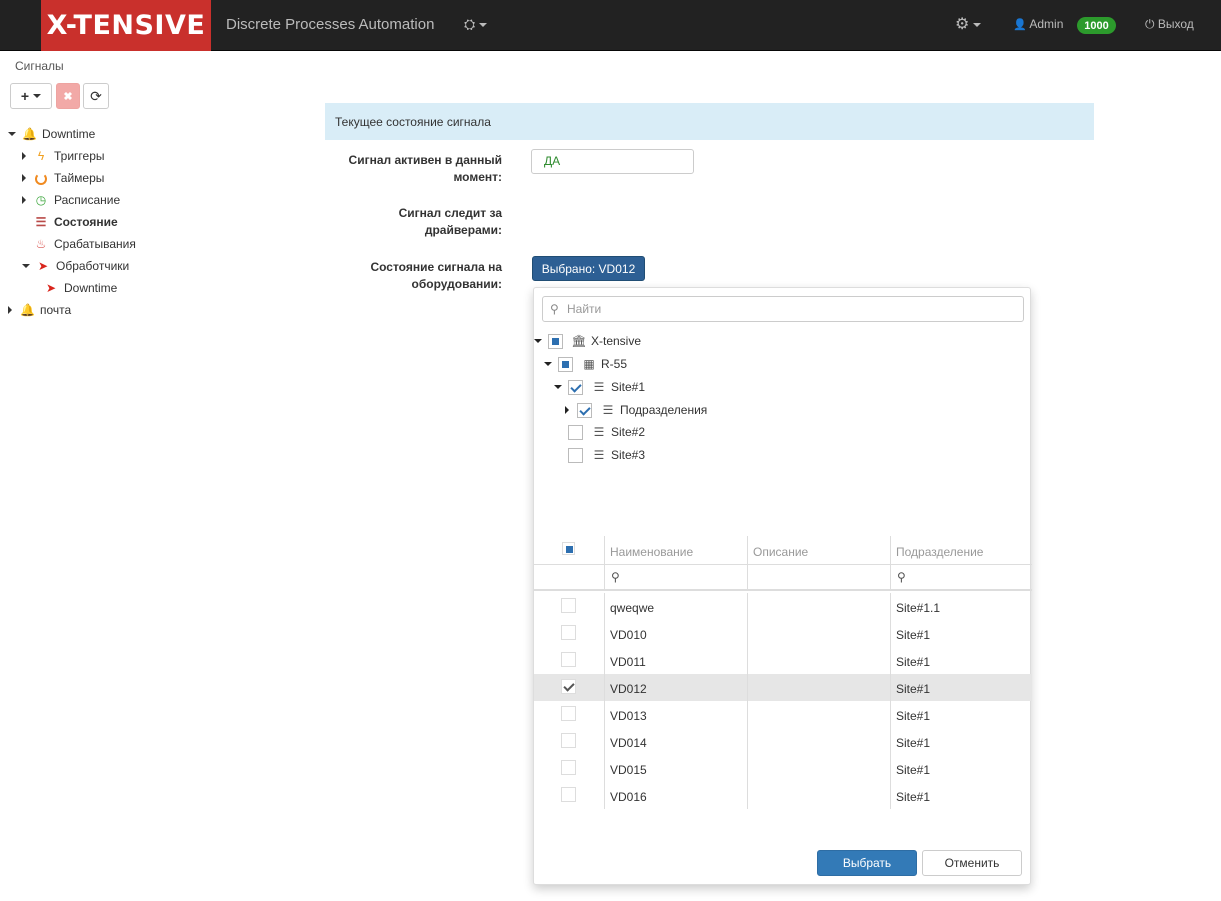 The width and height of the screenshot is (1221, 901). Describe the element at coordinates (783, 633) in the screenshot. I see `table-row: VD010 Site#1` at that location.